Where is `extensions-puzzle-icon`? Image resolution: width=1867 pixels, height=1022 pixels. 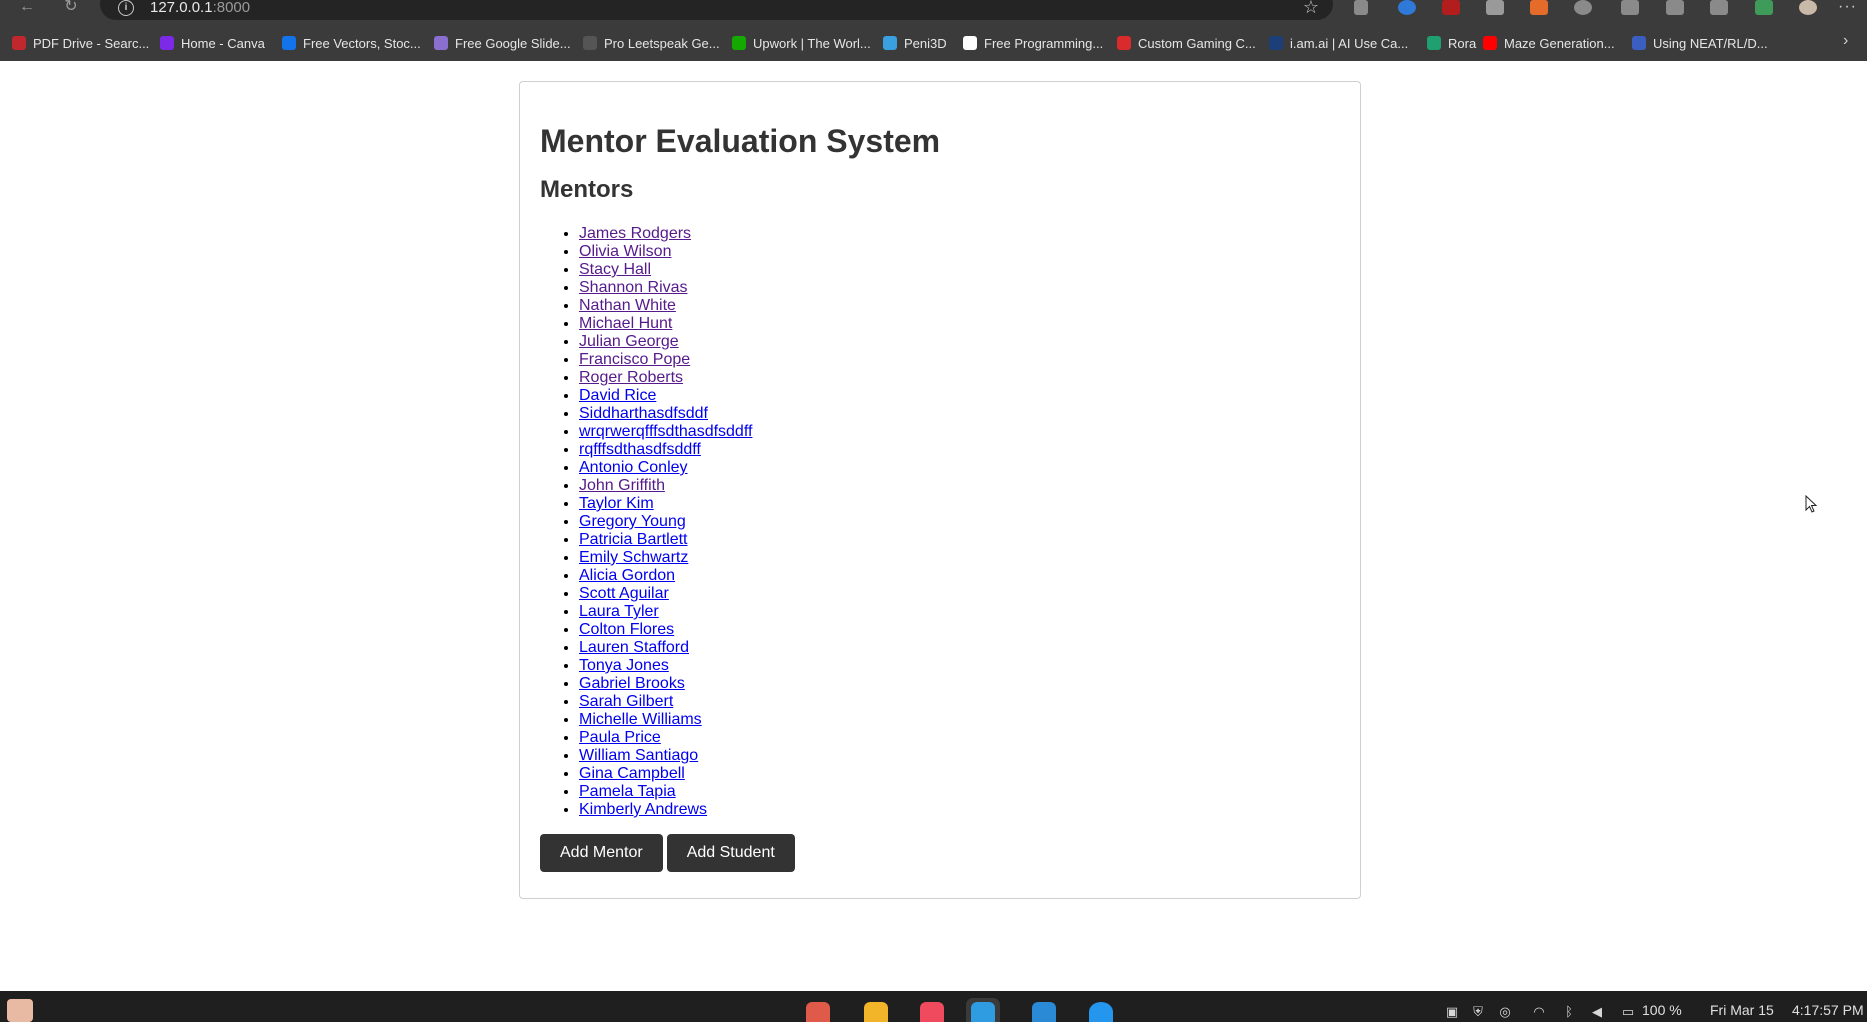 extensions-puzzle-icon is located at coordinates (1583, 7).